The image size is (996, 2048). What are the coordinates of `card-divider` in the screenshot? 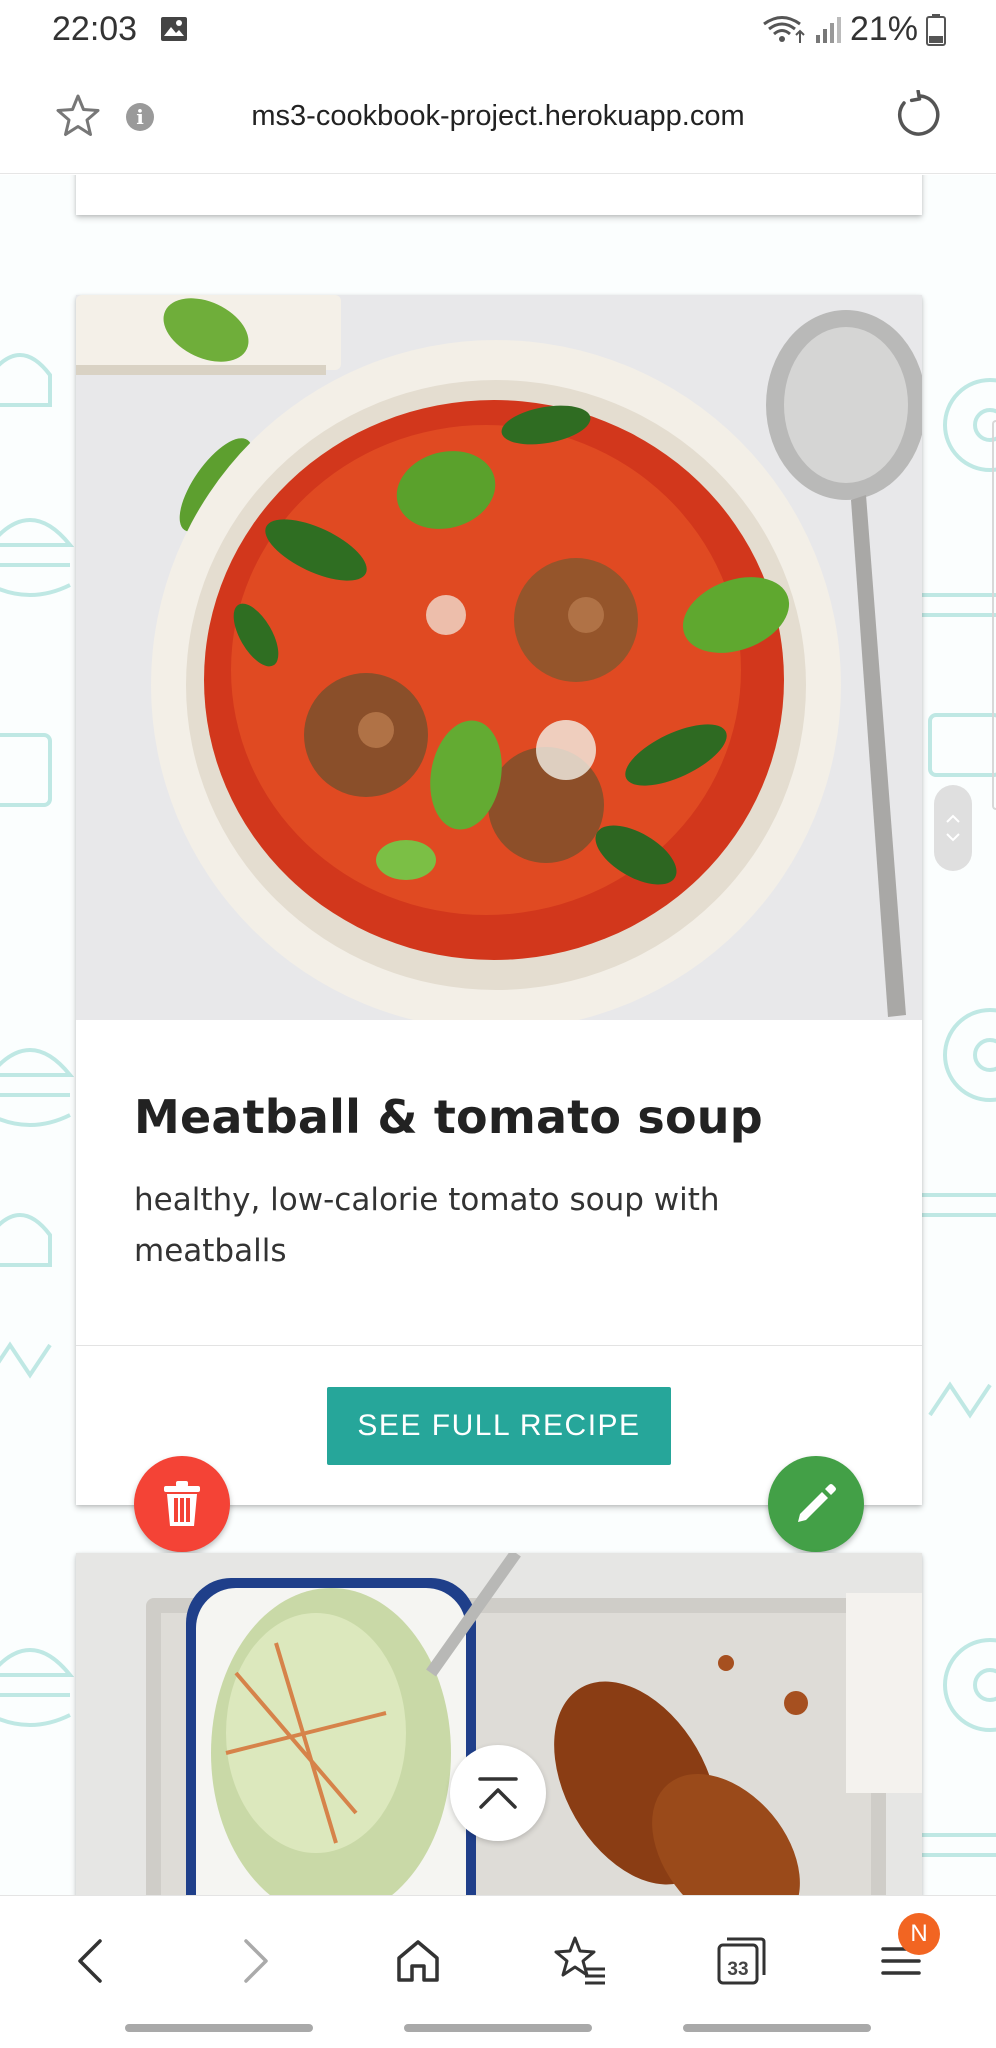 It's located at (499, 1345).